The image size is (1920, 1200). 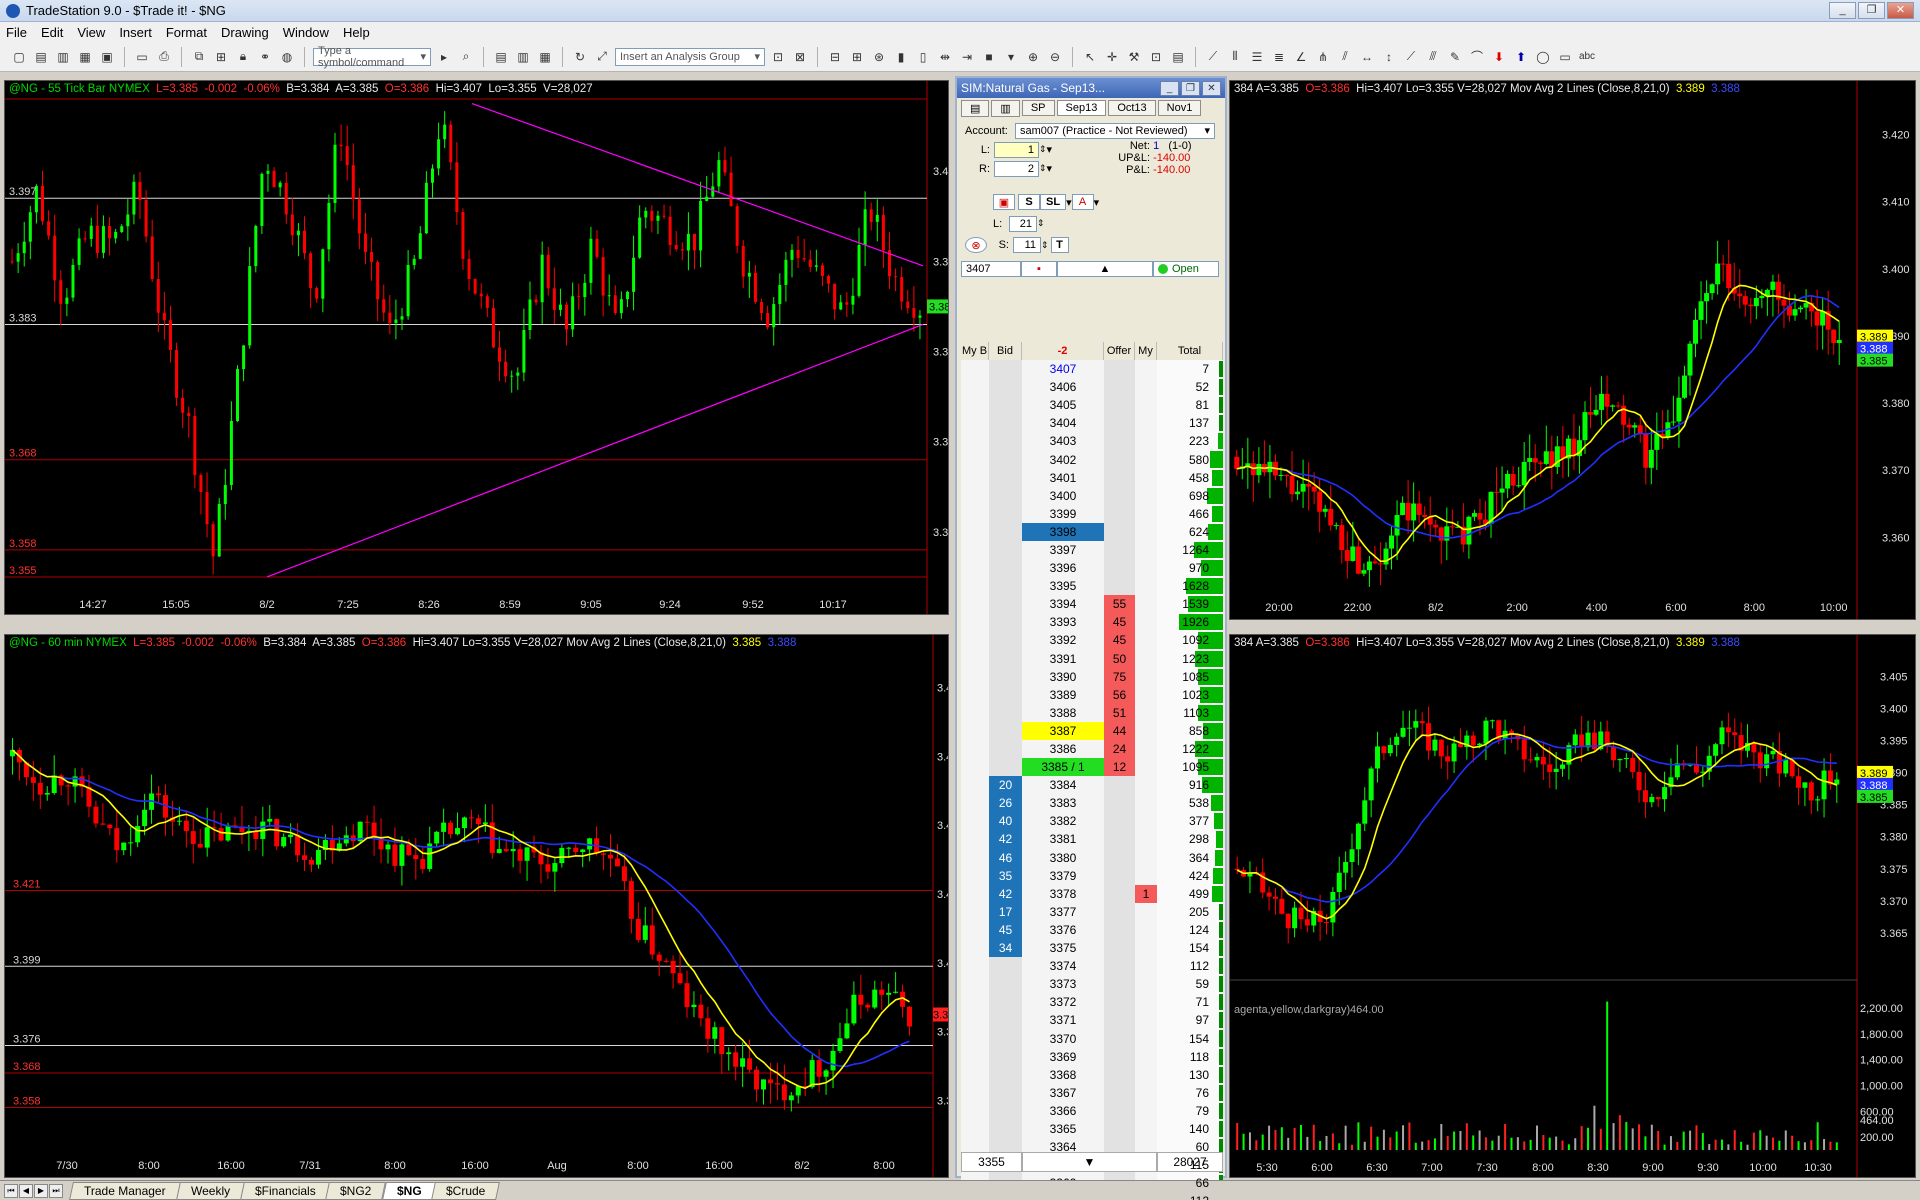 What do you see at coordinates (1063, 857) in the screenshot?
I see `price-cell: 3380` at bounding box center [1063, 857].